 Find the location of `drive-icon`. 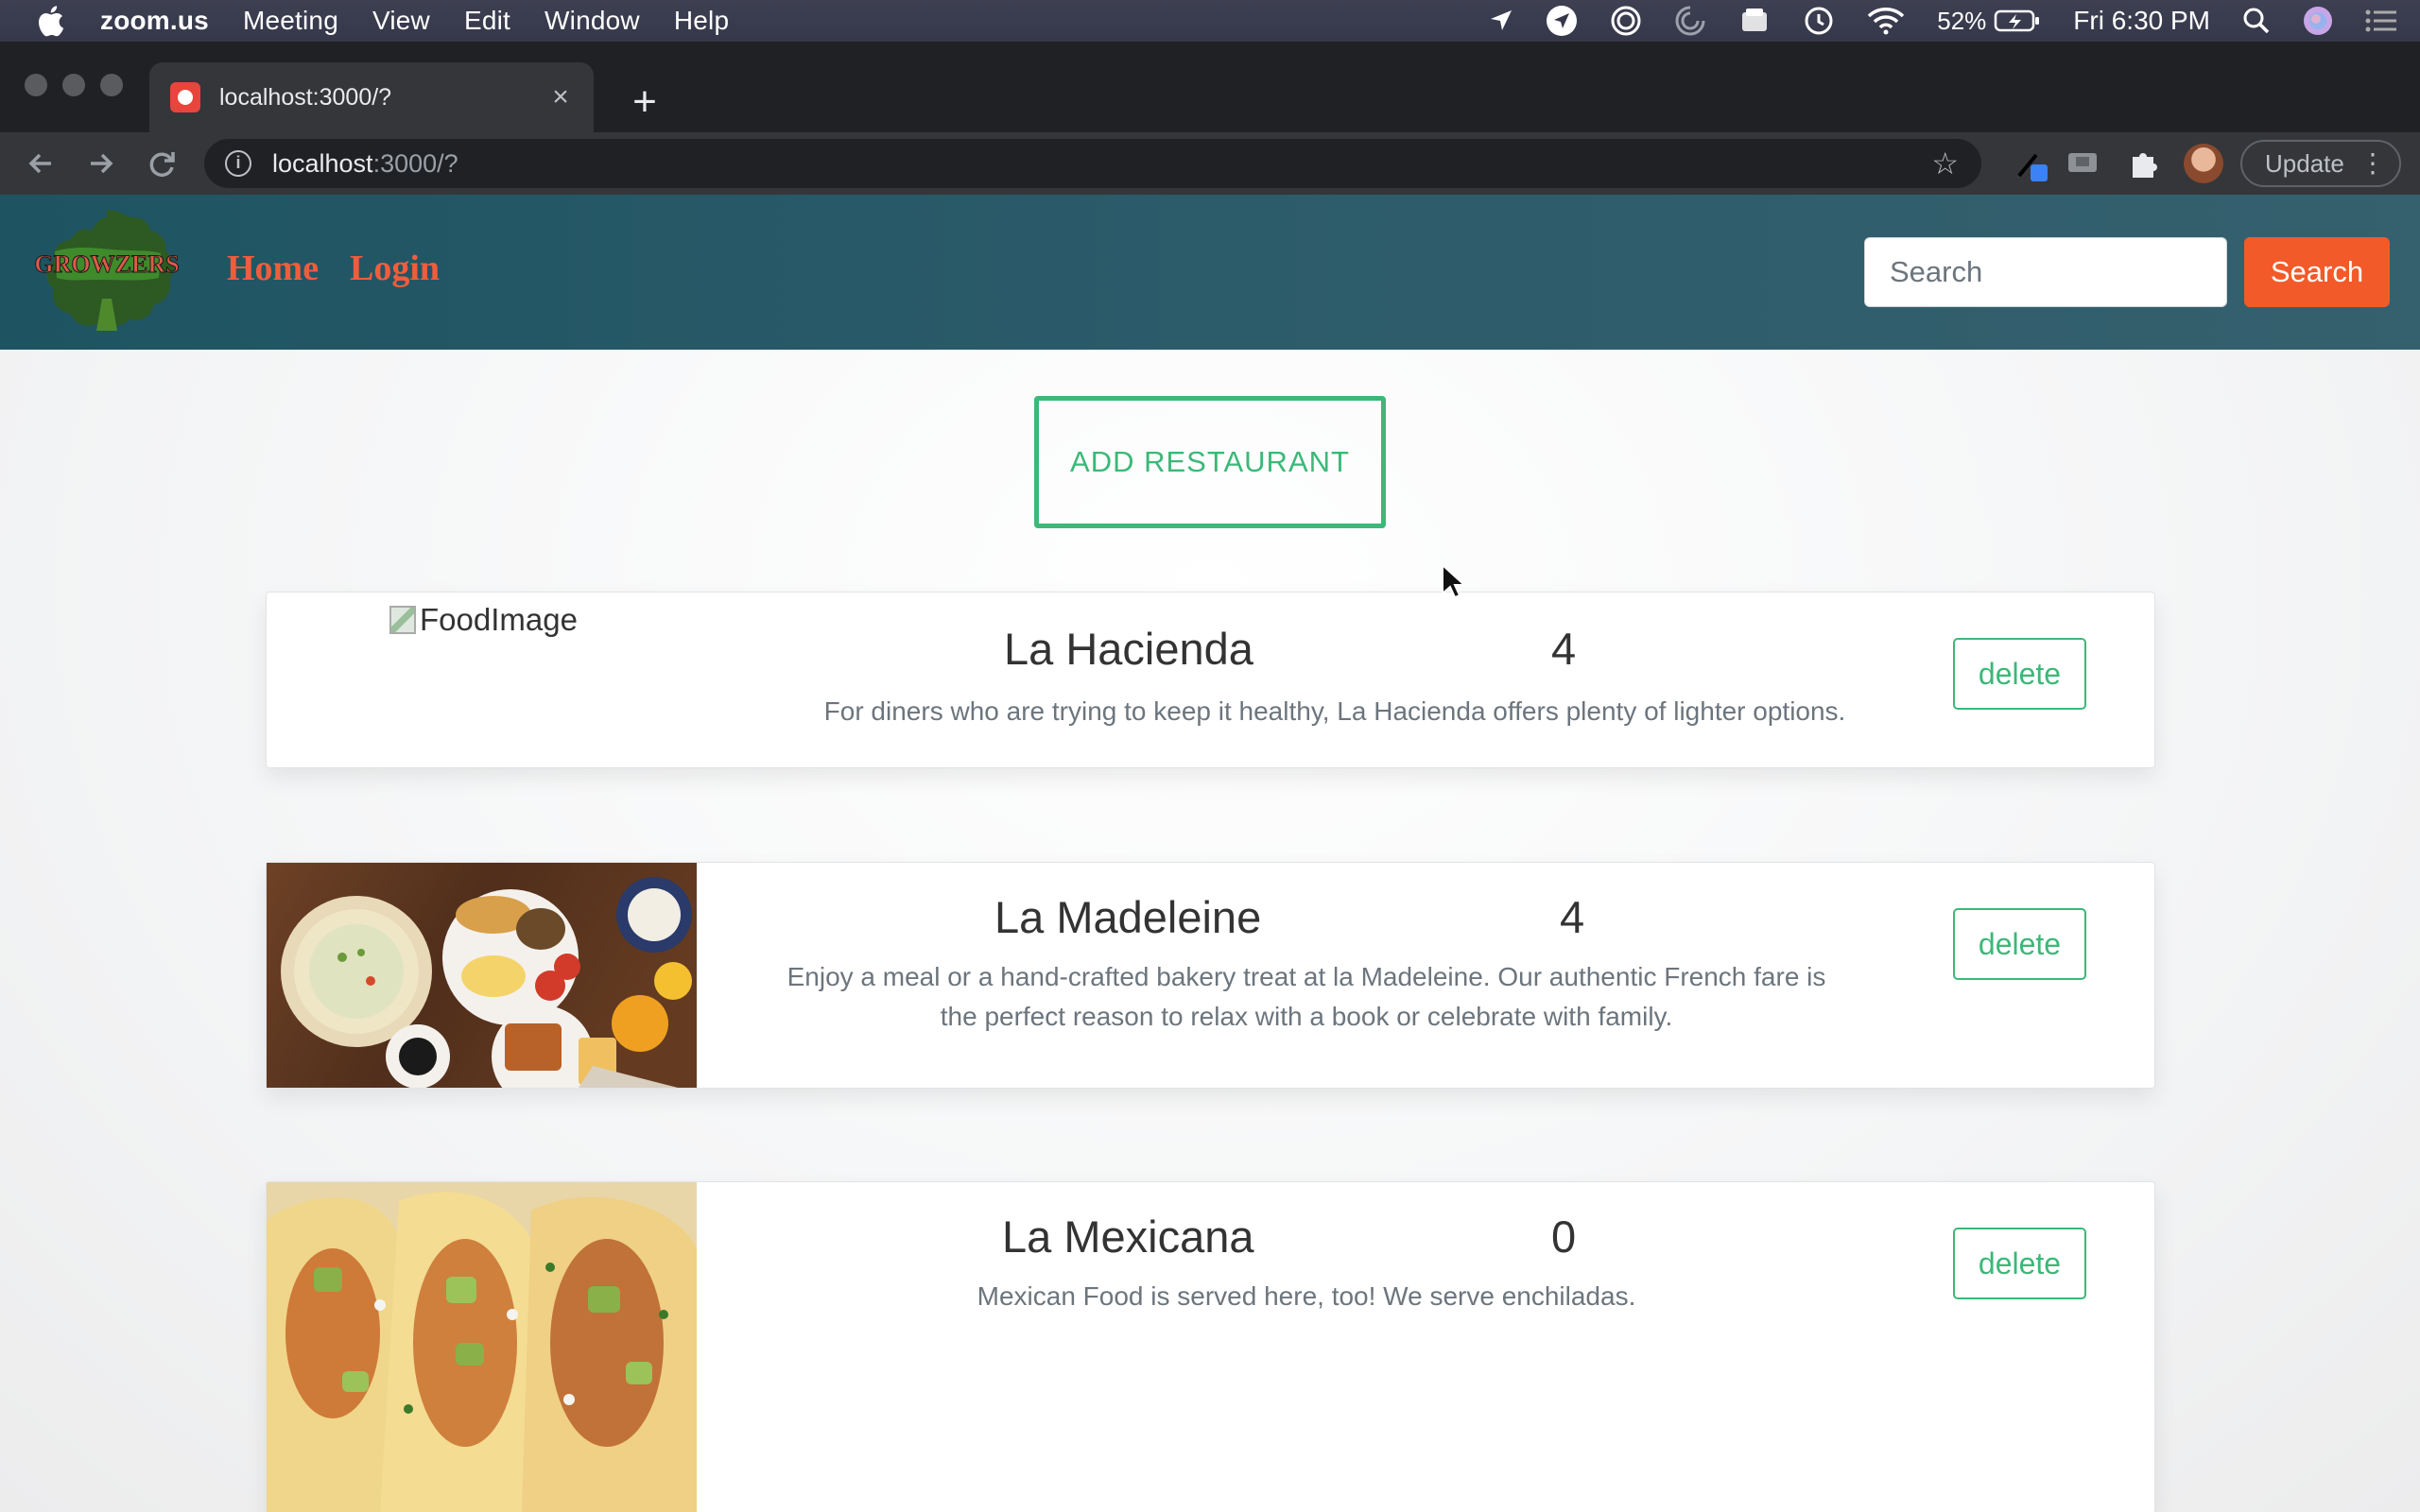

drive-icon is located at coordinates (1754, 21).